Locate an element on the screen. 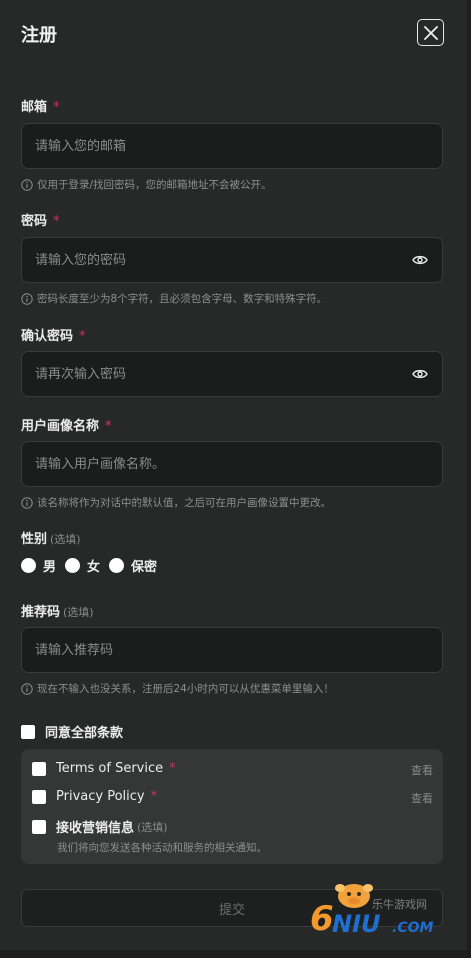 The width and height of the screenshot is (471, 958). referral-label: 推荐码 (选填) is located at coordinates (57, 612).